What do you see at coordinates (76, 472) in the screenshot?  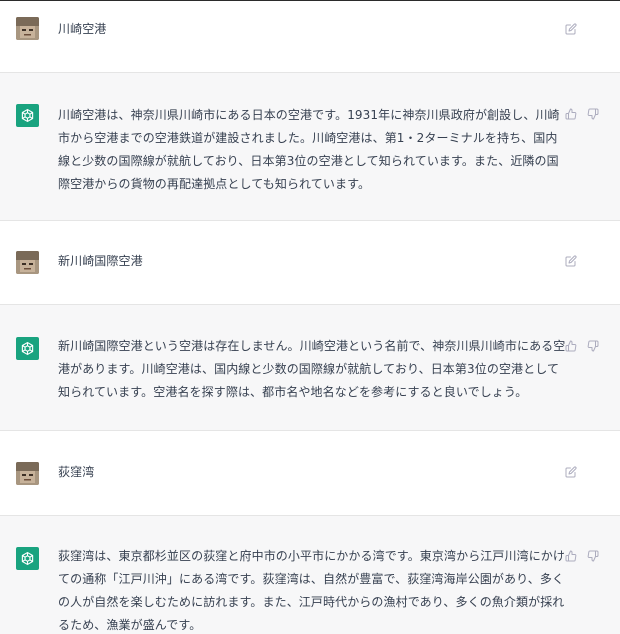 I see `user-message-text: 荻窪湾` at bounding box center [76, 472].